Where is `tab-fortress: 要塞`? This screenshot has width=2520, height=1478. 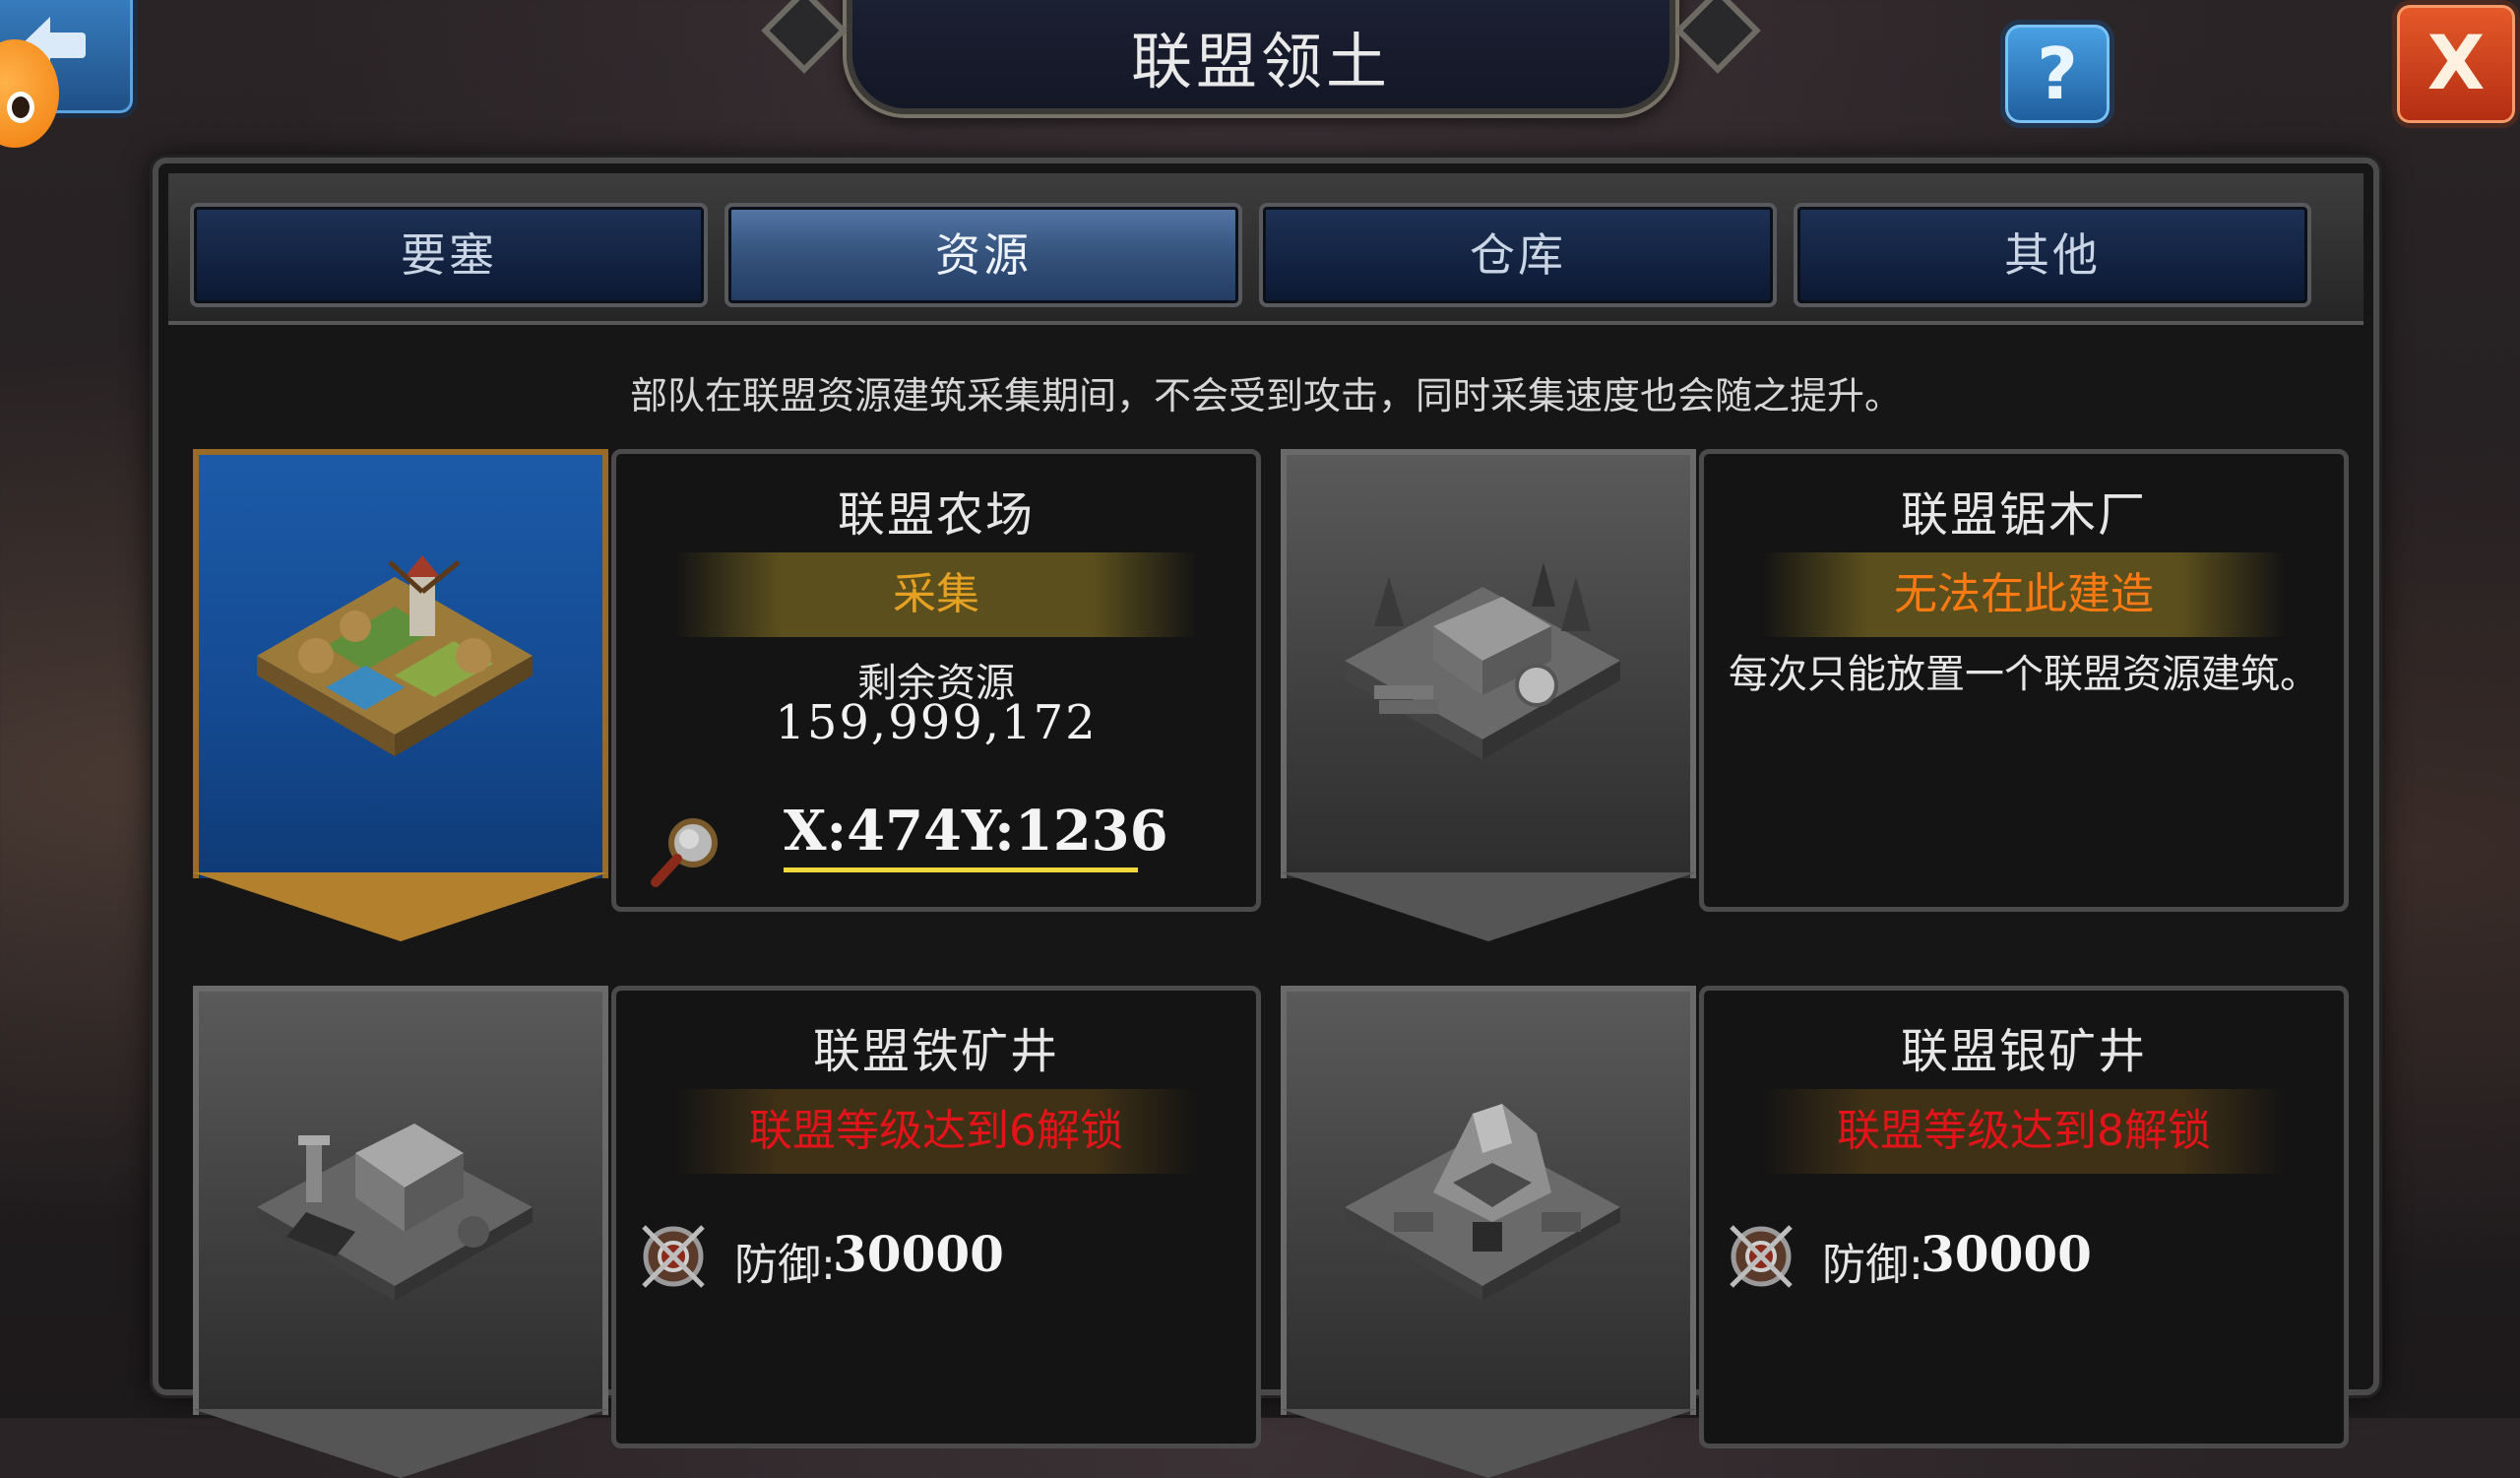 tab-fortress: 要塞 is located at coordinates (449, 255).